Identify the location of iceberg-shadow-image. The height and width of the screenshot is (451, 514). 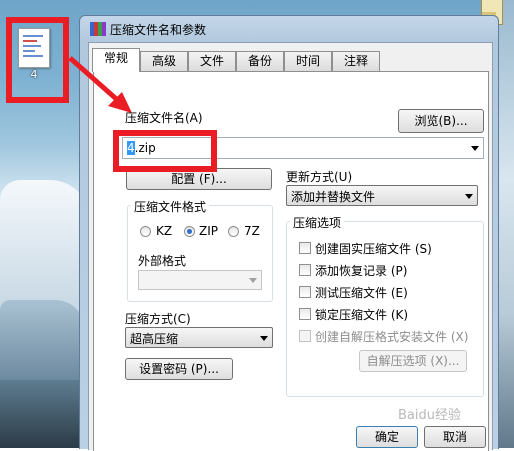
(42, 340).